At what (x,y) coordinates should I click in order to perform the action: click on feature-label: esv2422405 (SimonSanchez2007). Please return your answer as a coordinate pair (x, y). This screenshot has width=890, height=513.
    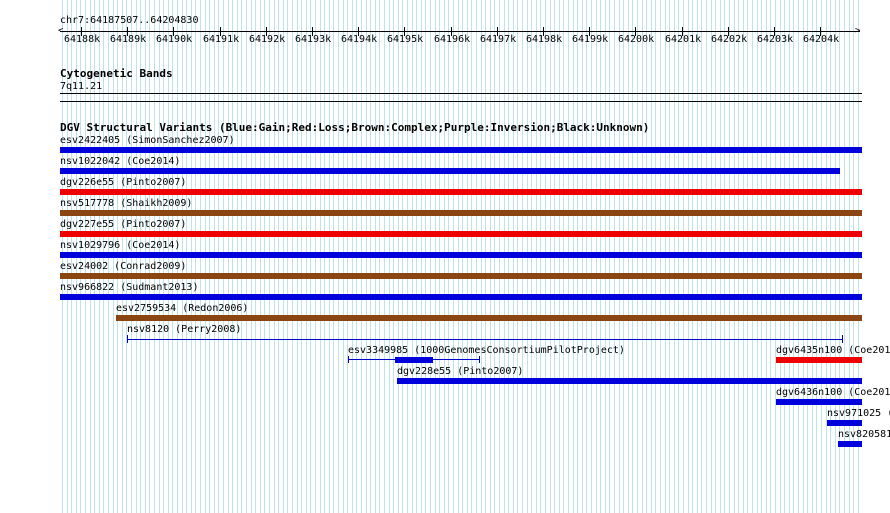
    Looking at the image, I should click on (147, 141).